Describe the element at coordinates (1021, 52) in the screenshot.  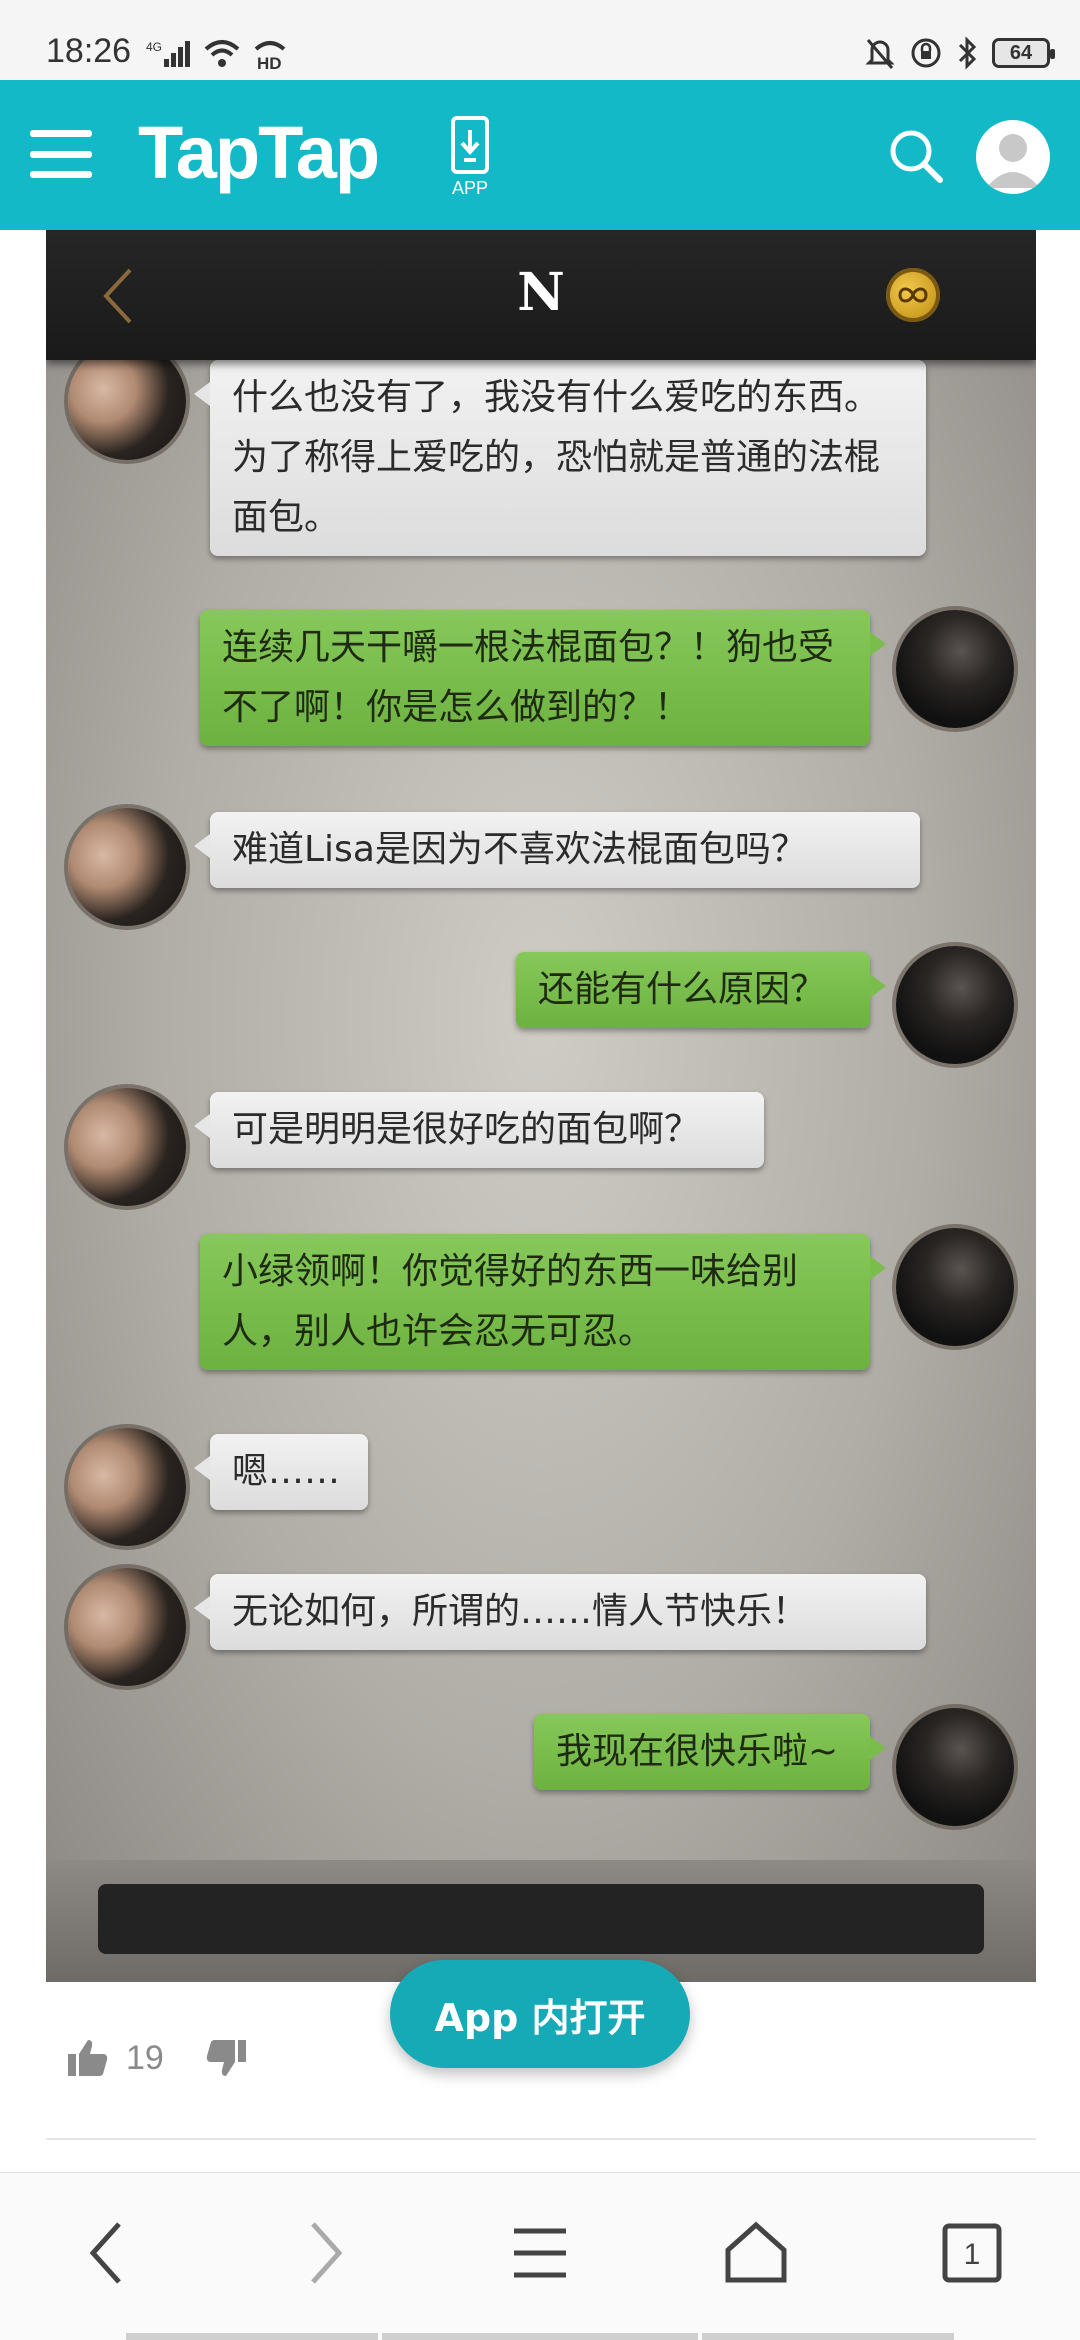
I see `battery-level: 64` at that location.